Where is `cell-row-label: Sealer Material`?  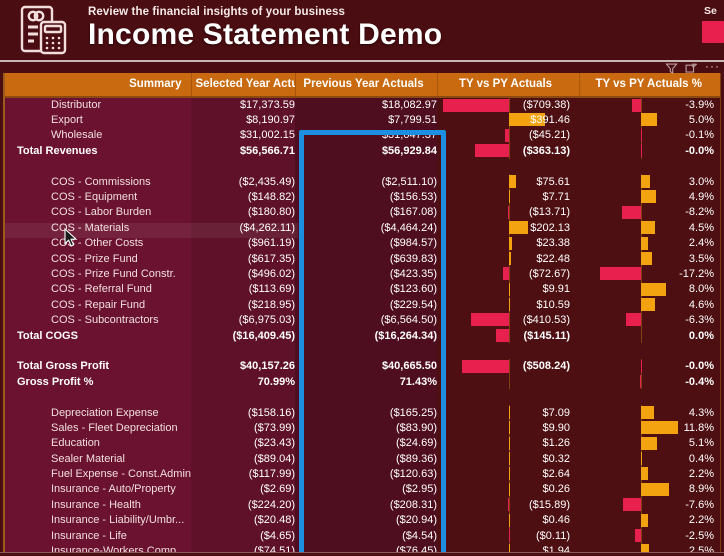
cell-row-label: Sealer Material is located at coordinates (98, 458).